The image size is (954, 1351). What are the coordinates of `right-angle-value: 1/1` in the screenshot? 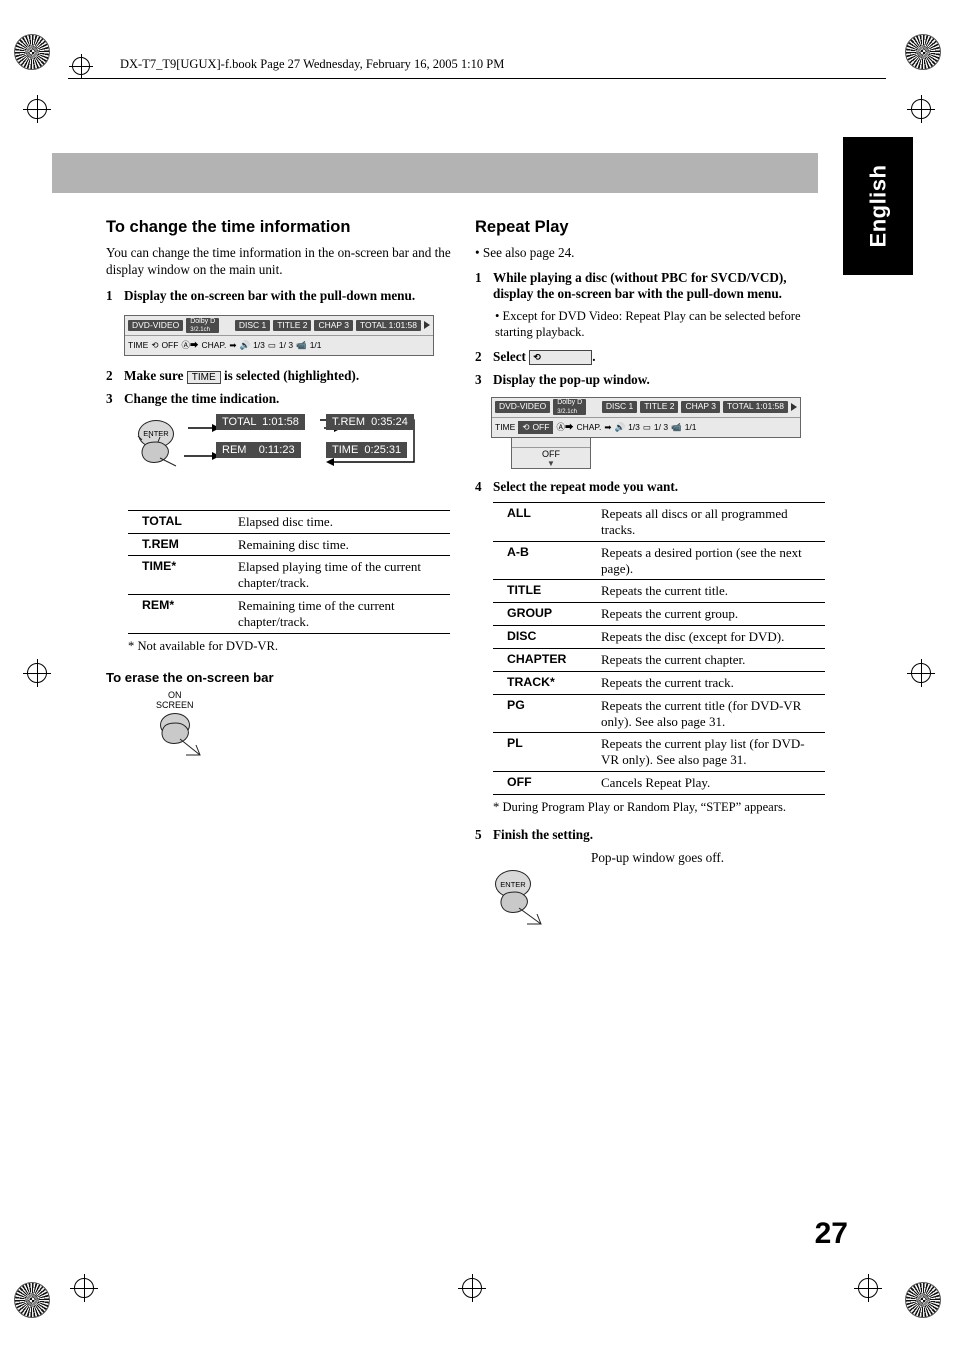 It's located at (690, 427).